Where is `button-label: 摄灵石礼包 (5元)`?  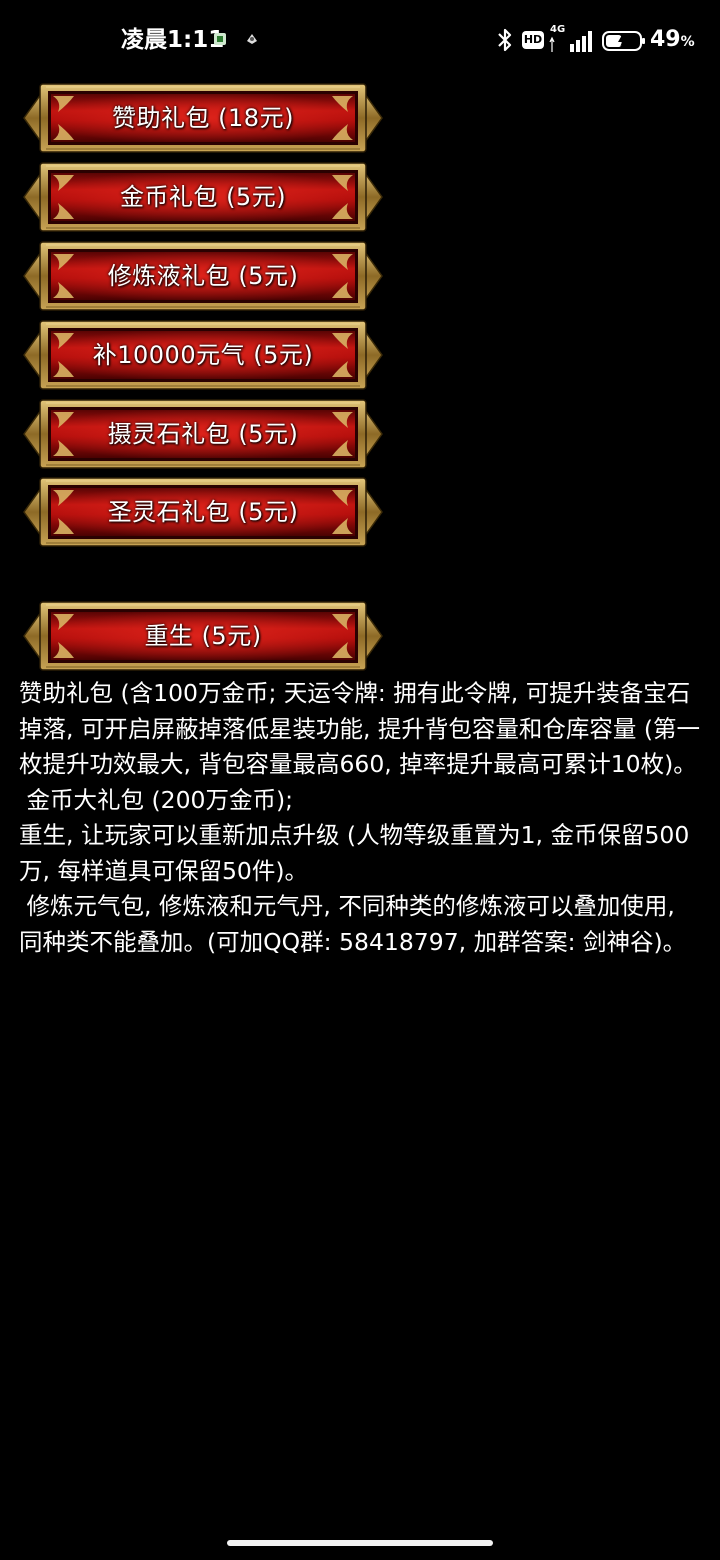
button-label: 摄灵石礼包 (5元) is located at coordinates (203, 434).